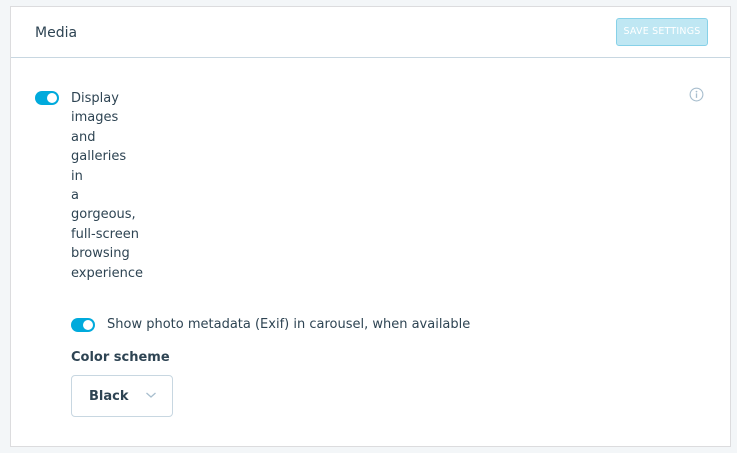 Image resolution: width=737 pixels, height=453 pixels. What do you see at coordinates (120, 357) in the screenshot?
I see `color-scheme-label: Color scheme` at bounding box center [120, 357].